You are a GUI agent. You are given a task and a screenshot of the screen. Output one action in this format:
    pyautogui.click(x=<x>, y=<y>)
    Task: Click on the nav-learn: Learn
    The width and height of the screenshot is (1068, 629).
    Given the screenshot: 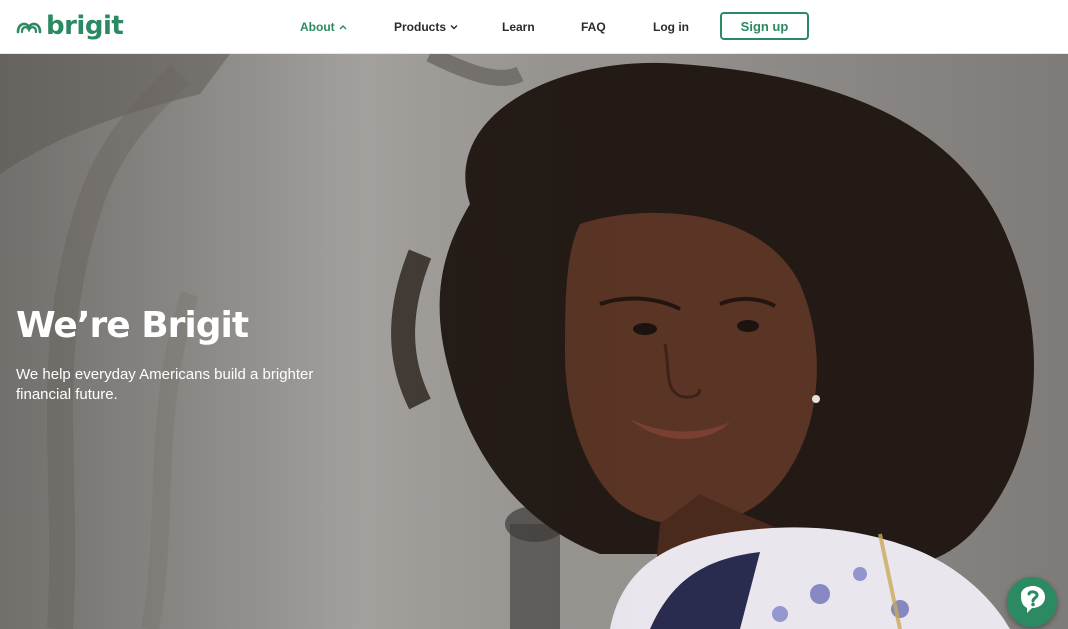 What is the action you would take?
    pyautogui.click(x=518, y=27)
    